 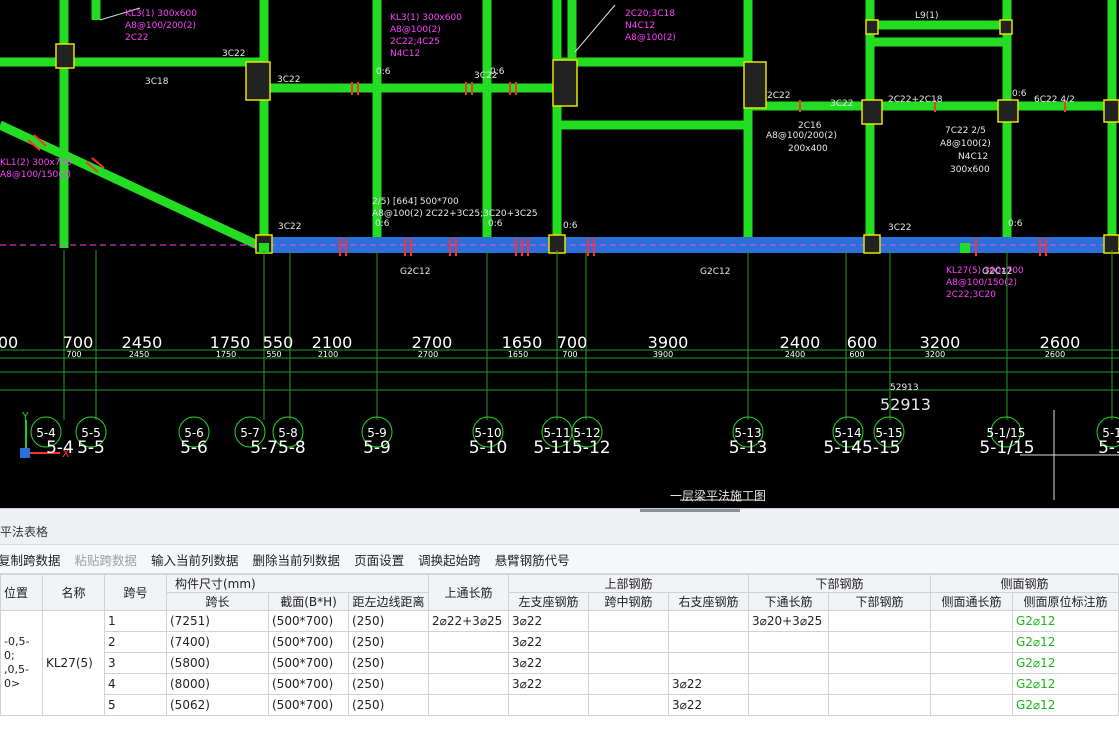 What do you see at coordinates (971, 295) in the screenshot?
I see `svg-text: 2C22;3C20` at bounding box center [971, 295].